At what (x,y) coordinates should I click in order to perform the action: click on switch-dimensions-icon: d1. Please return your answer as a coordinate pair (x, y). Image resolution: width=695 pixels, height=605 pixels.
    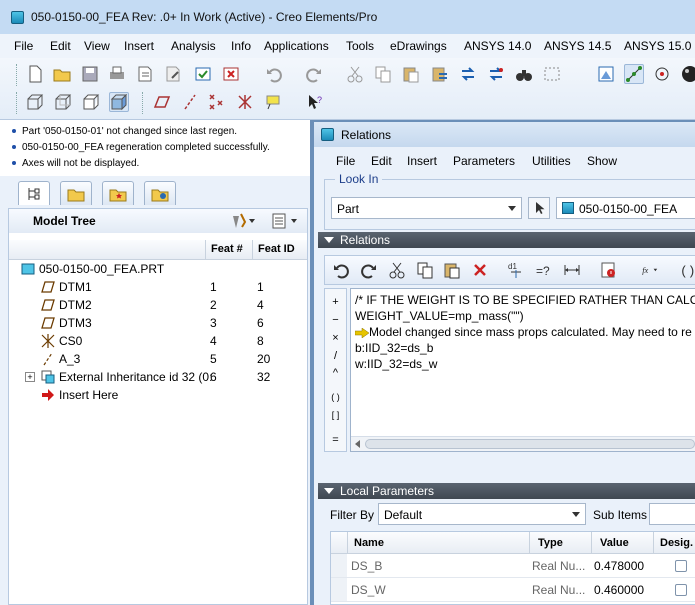
    Looking at the image, I should click on (516, 270).